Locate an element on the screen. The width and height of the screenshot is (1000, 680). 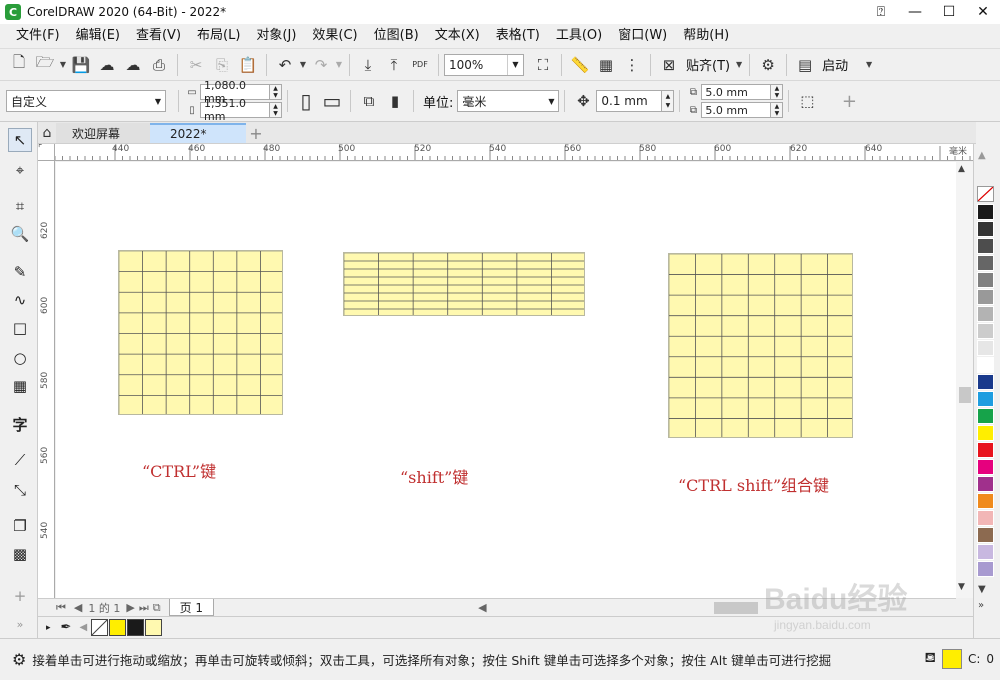
caption-shift: “shift”键 is located at coordinates (434, 476).